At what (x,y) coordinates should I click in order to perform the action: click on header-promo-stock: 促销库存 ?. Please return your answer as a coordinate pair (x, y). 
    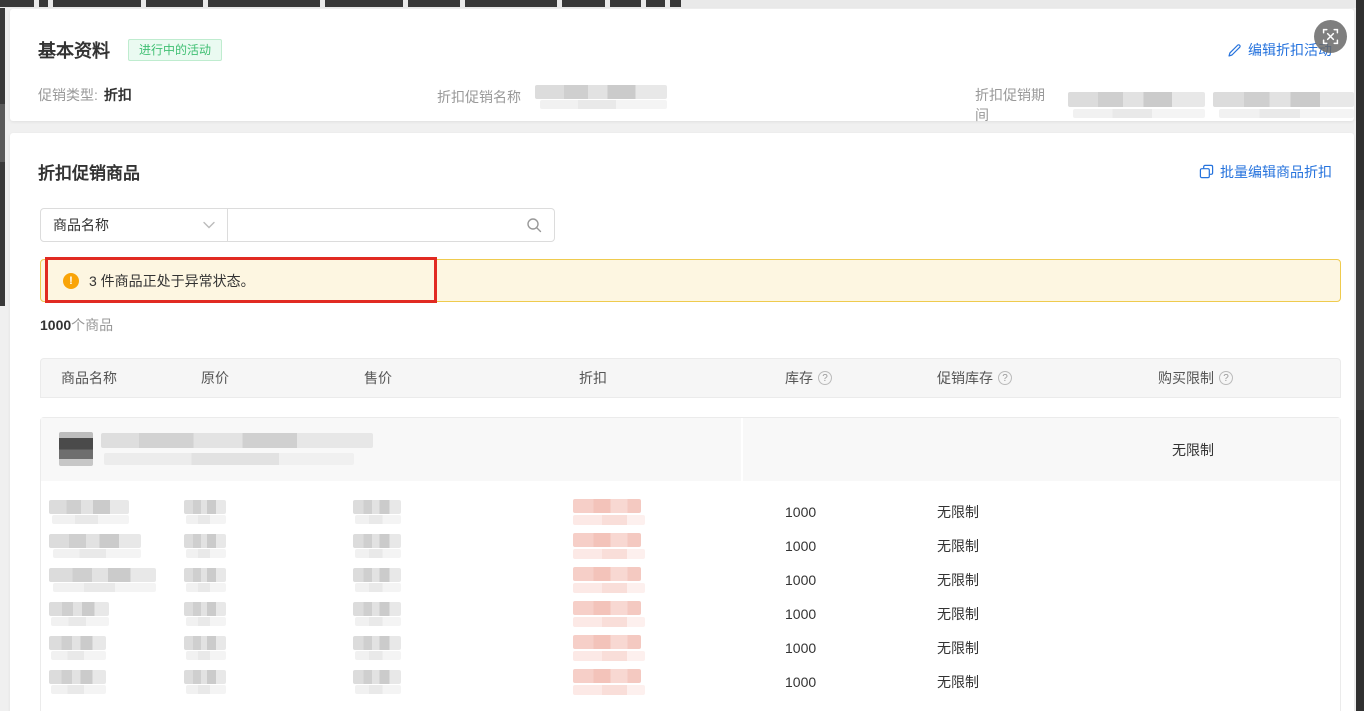
    Looking at the image, I should click on (1036, 378).